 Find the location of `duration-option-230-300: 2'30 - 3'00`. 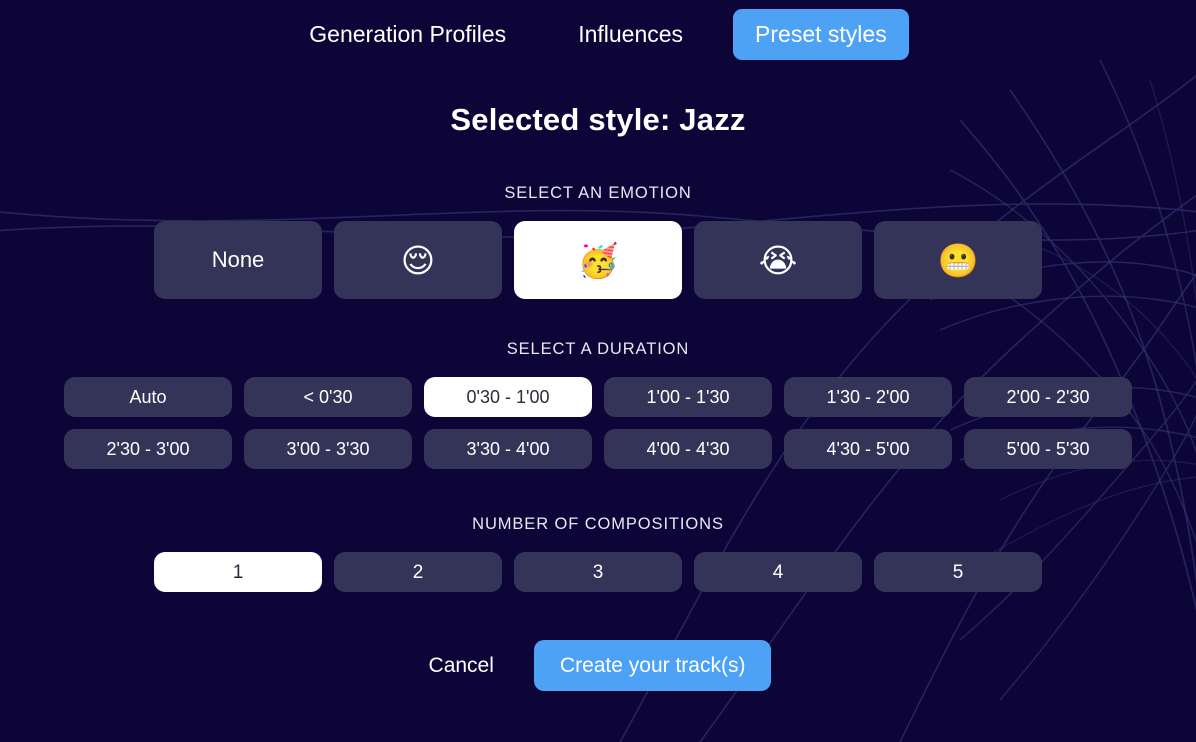

duration-option-230-300: 2'30 - 3'00 is located at coordinates (148, 449).